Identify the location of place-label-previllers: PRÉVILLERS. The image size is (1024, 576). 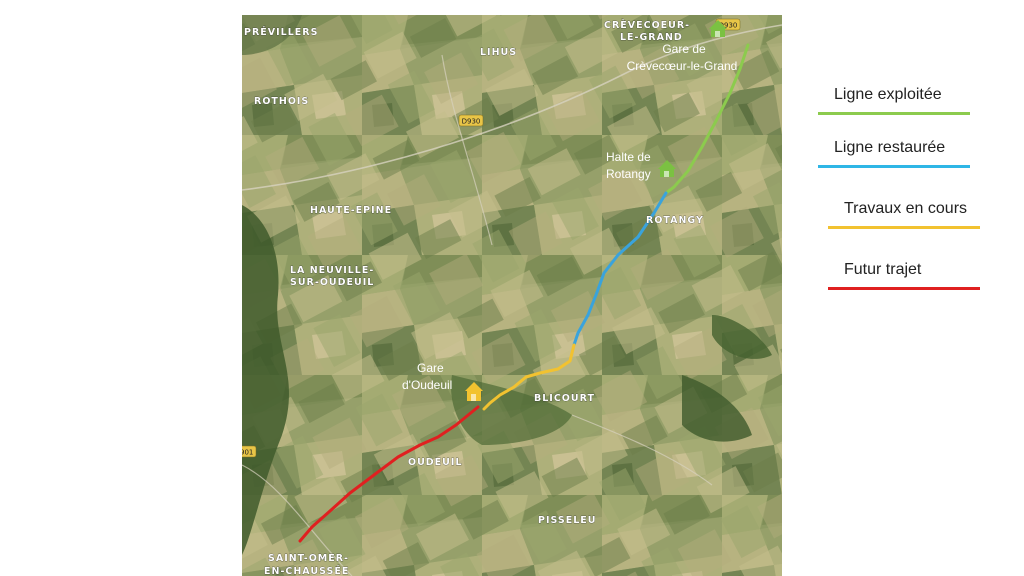
(281, 32).